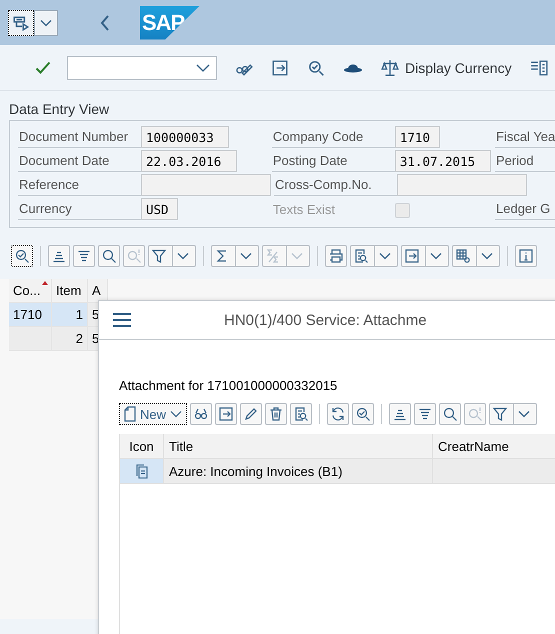 This screenshot has height=634, width=555. I want to click on table-cell: 2, so click(70, 339).